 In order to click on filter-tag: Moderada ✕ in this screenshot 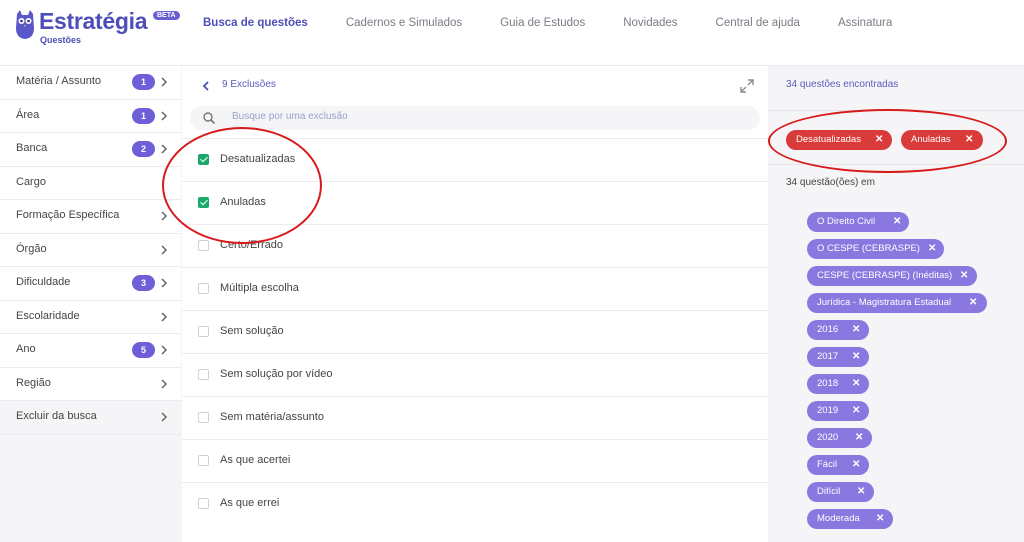, I will do `click(850, 519)`.